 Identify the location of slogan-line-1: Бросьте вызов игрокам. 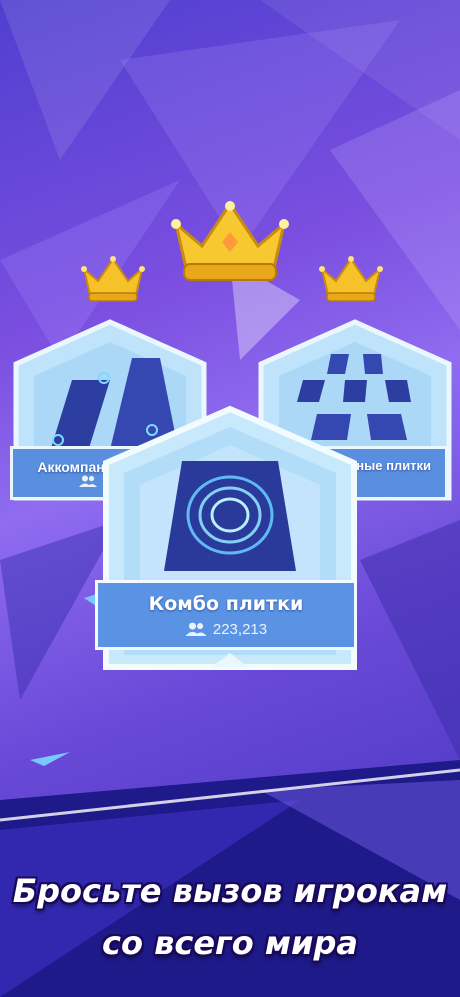
(230, 891).